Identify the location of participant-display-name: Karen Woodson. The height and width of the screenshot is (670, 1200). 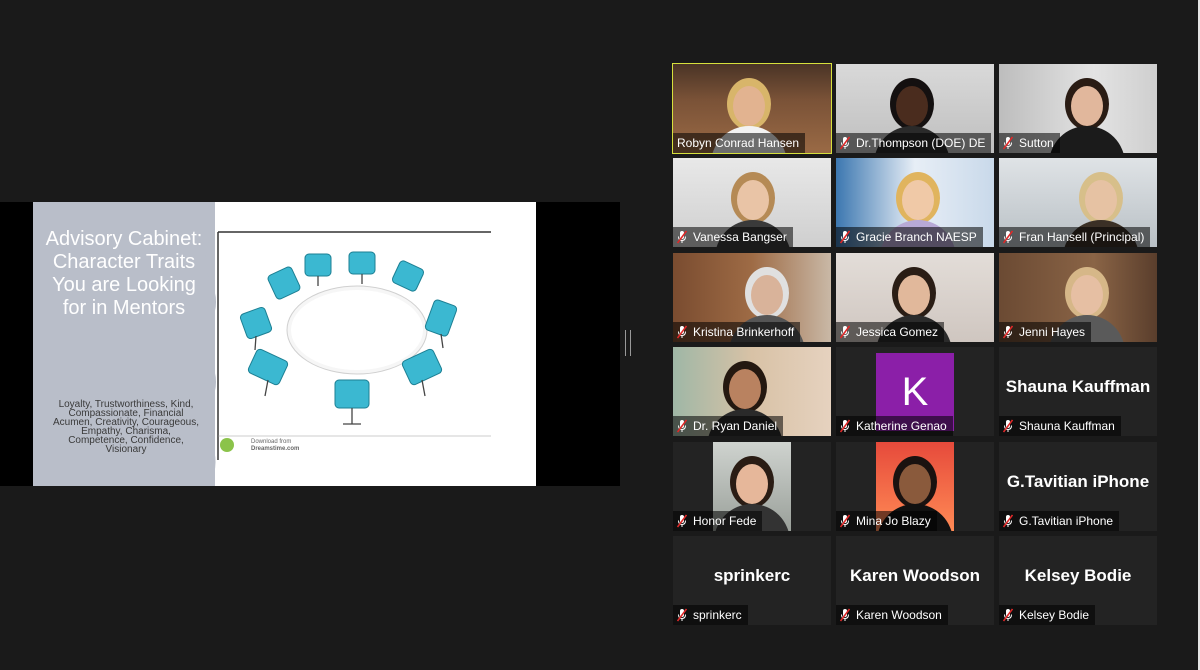
(915, 575).